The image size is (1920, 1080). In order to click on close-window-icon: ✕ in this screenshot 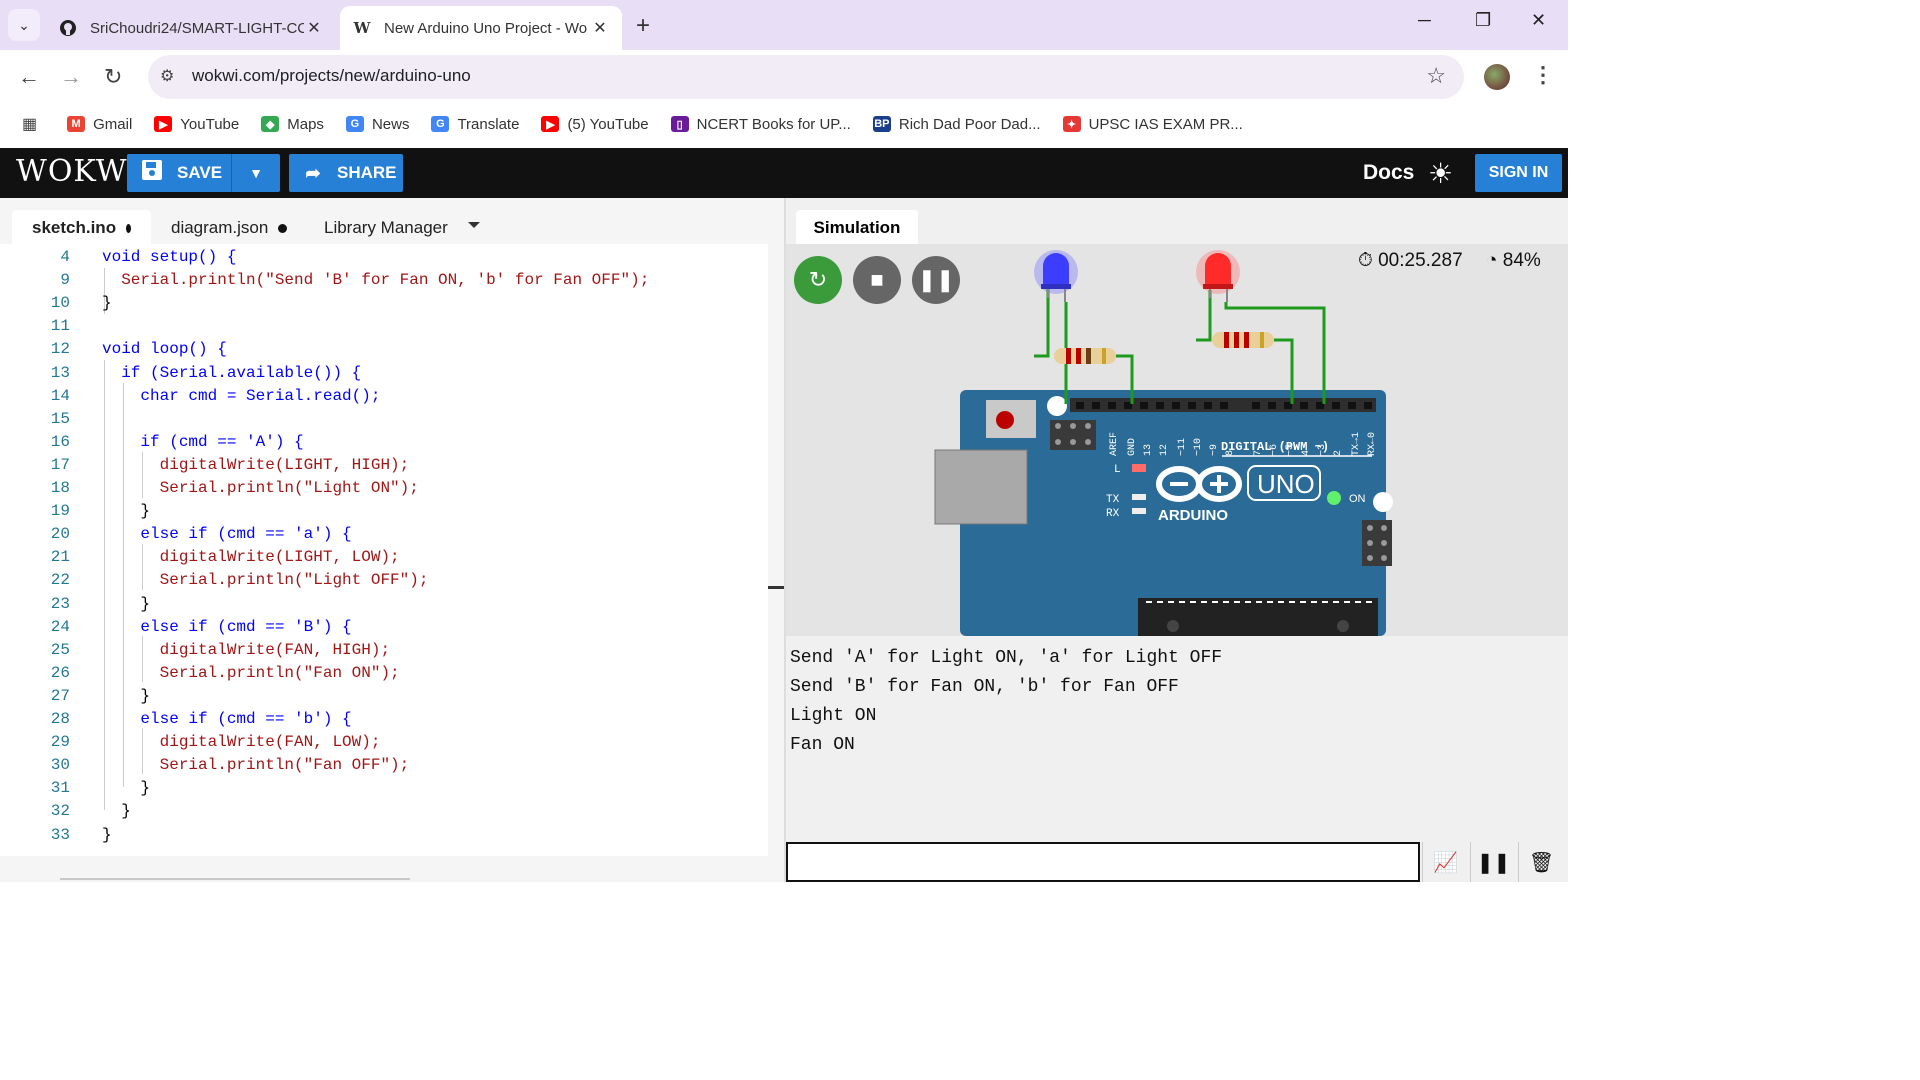, I will do `click(1538, 20)`.